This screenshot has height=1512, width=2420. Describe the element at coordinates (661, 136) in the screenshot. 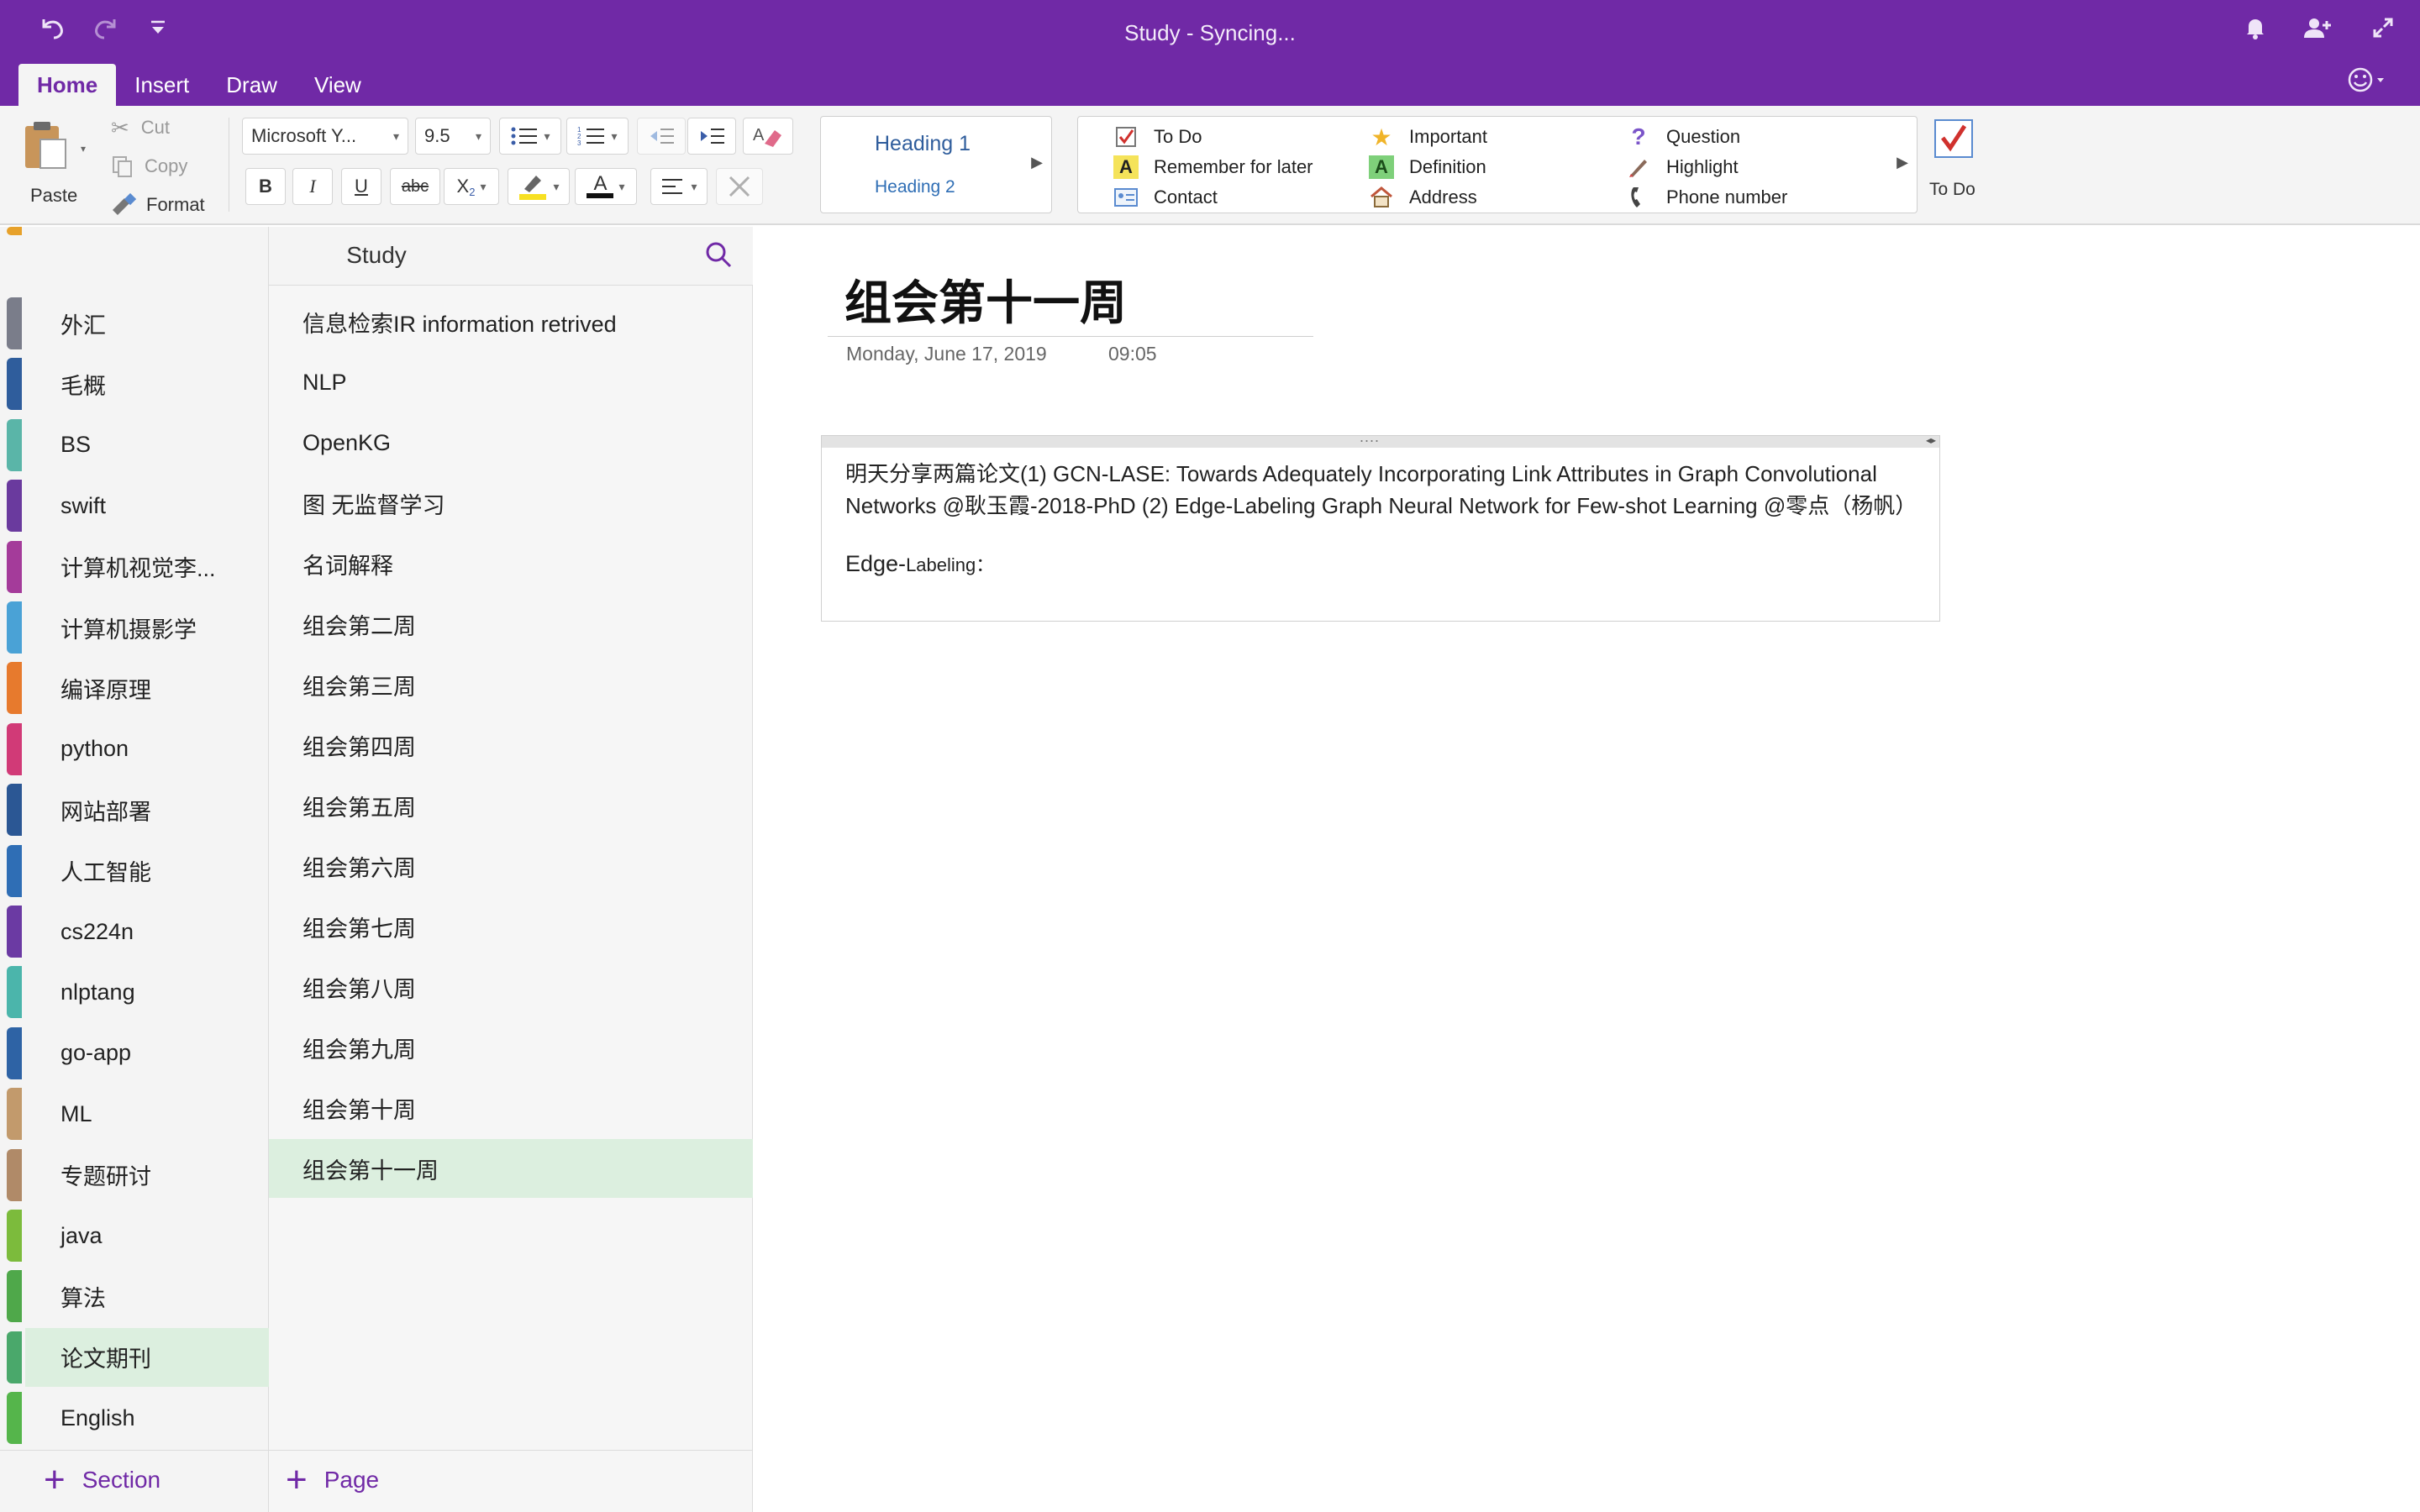

I see `decrease-indent-button` at that location.